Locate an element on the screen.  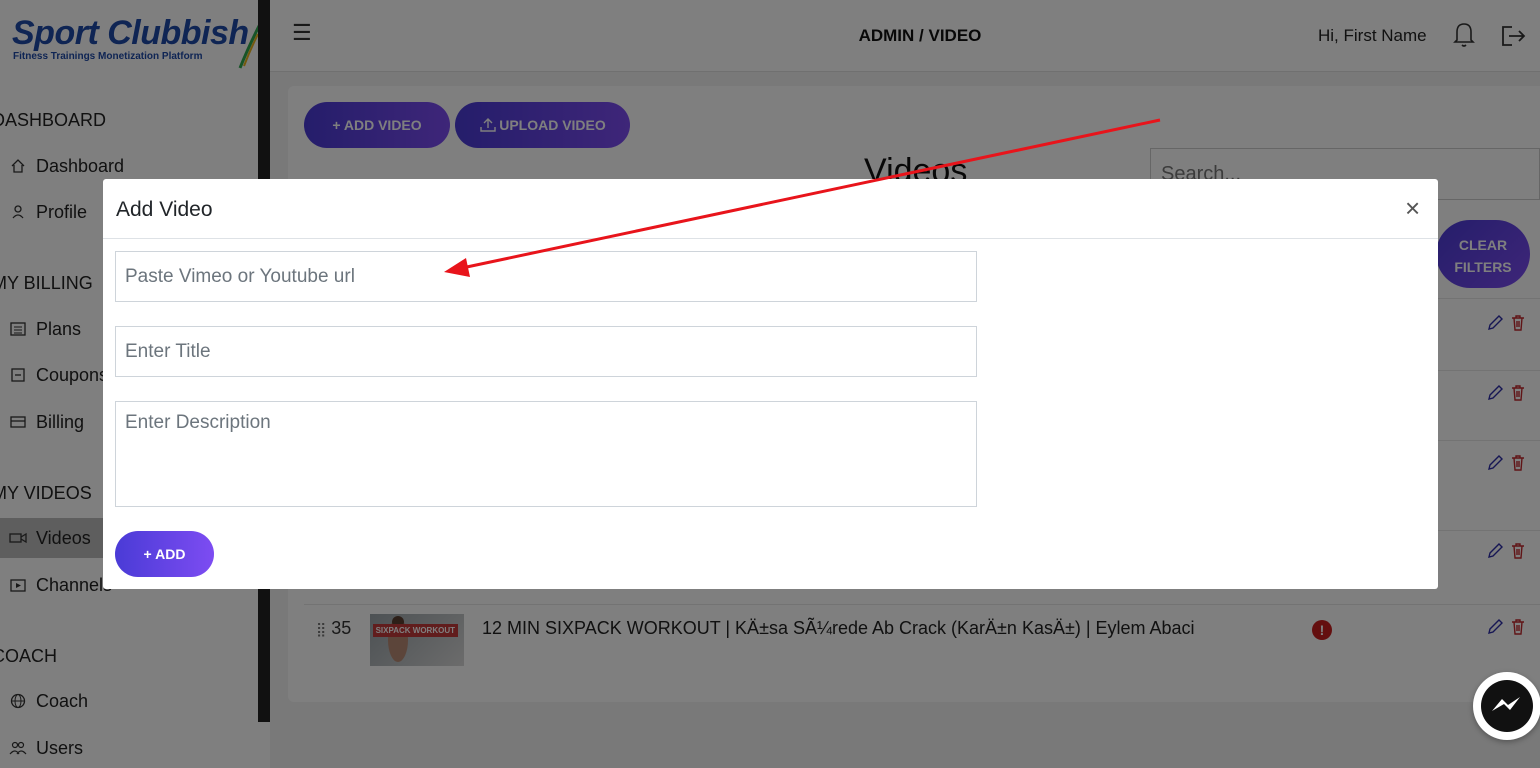
messenger-icon is located at coordinates (1507, 706).